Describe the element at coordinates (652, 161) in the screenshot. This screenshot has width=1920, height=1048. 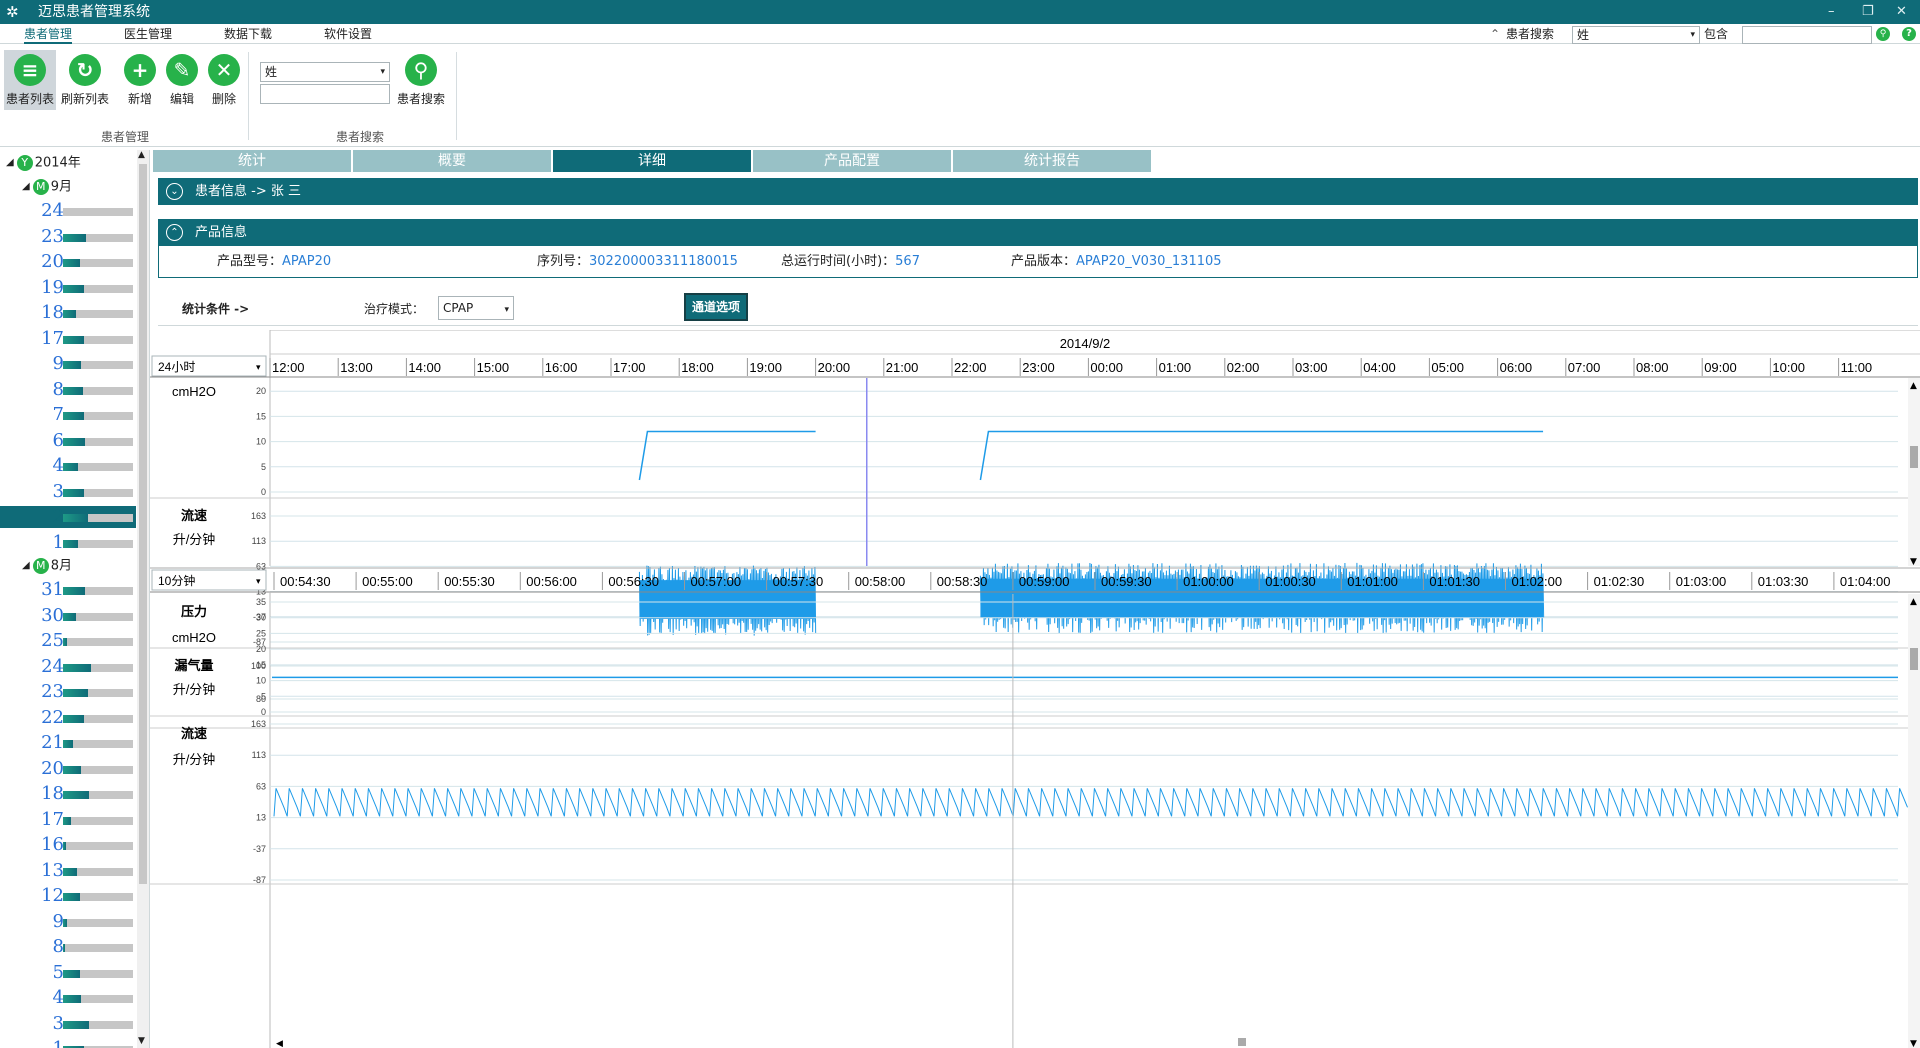
I see `tab-detail: 详细` at that location.